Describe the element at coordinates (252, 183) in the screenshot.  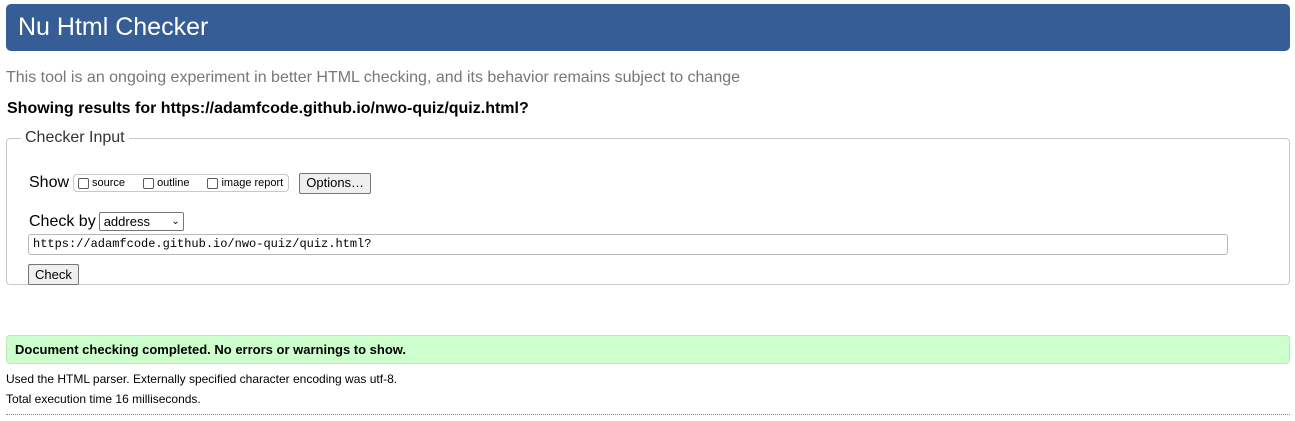
I see `image-report-checkbox-label: image report` at that location.